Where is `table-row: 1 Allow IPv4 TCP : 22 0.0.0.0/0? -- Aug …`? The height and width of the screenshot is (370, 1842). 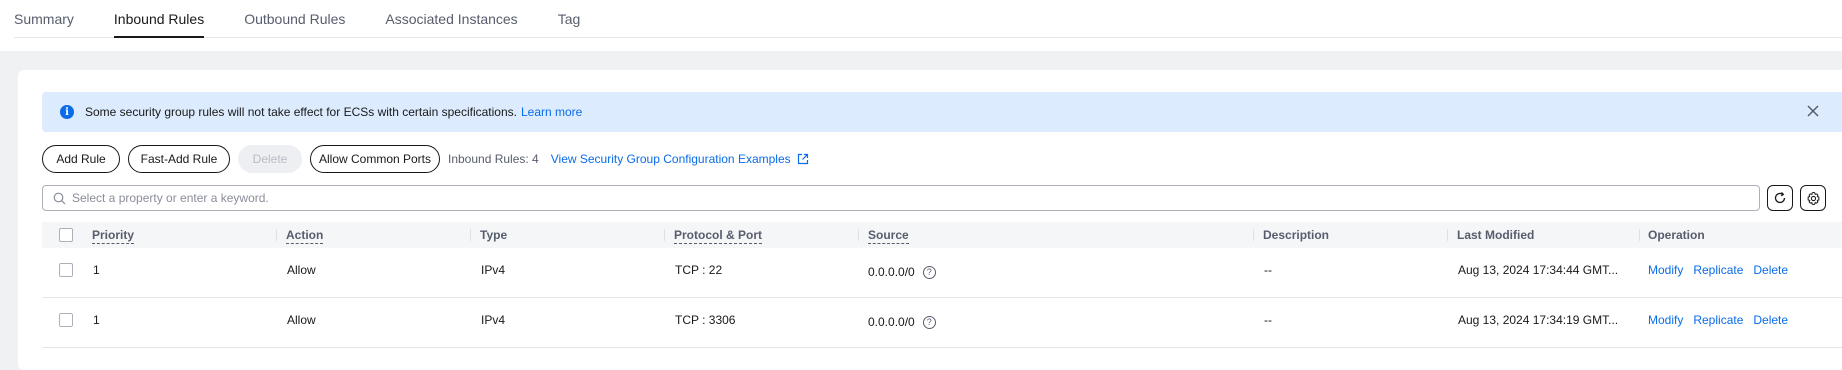 table-row: 1 Allow IPv4 TCP : 22 0.0.0.0/0? -- Aug … is located at coordinates (942, 273).